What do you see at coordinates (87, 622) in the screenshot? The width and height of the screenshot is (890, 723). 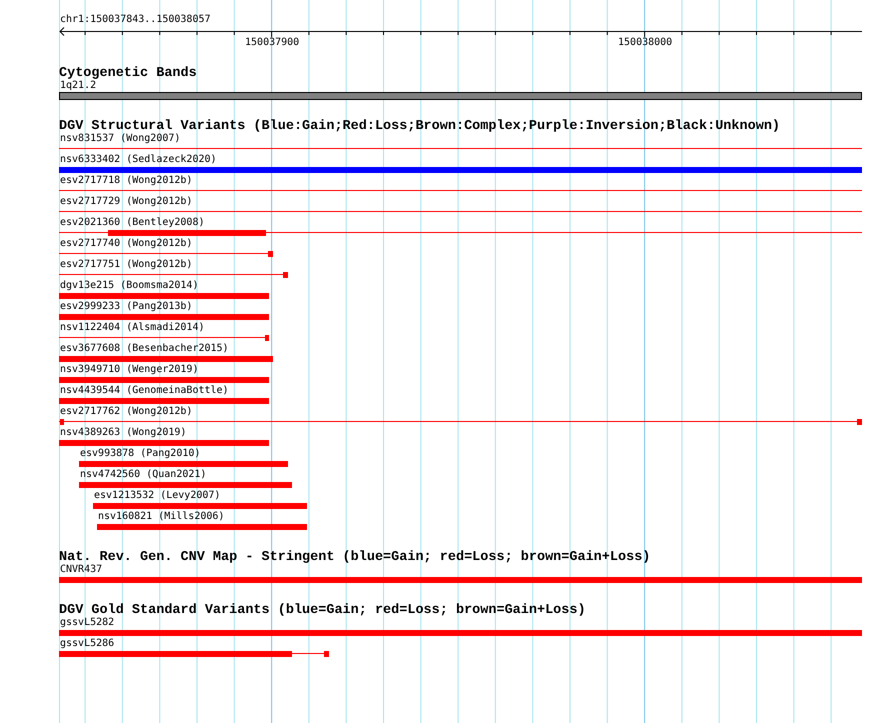 I see `feature-label: gssvL5282` at bounding box center [87, 622].